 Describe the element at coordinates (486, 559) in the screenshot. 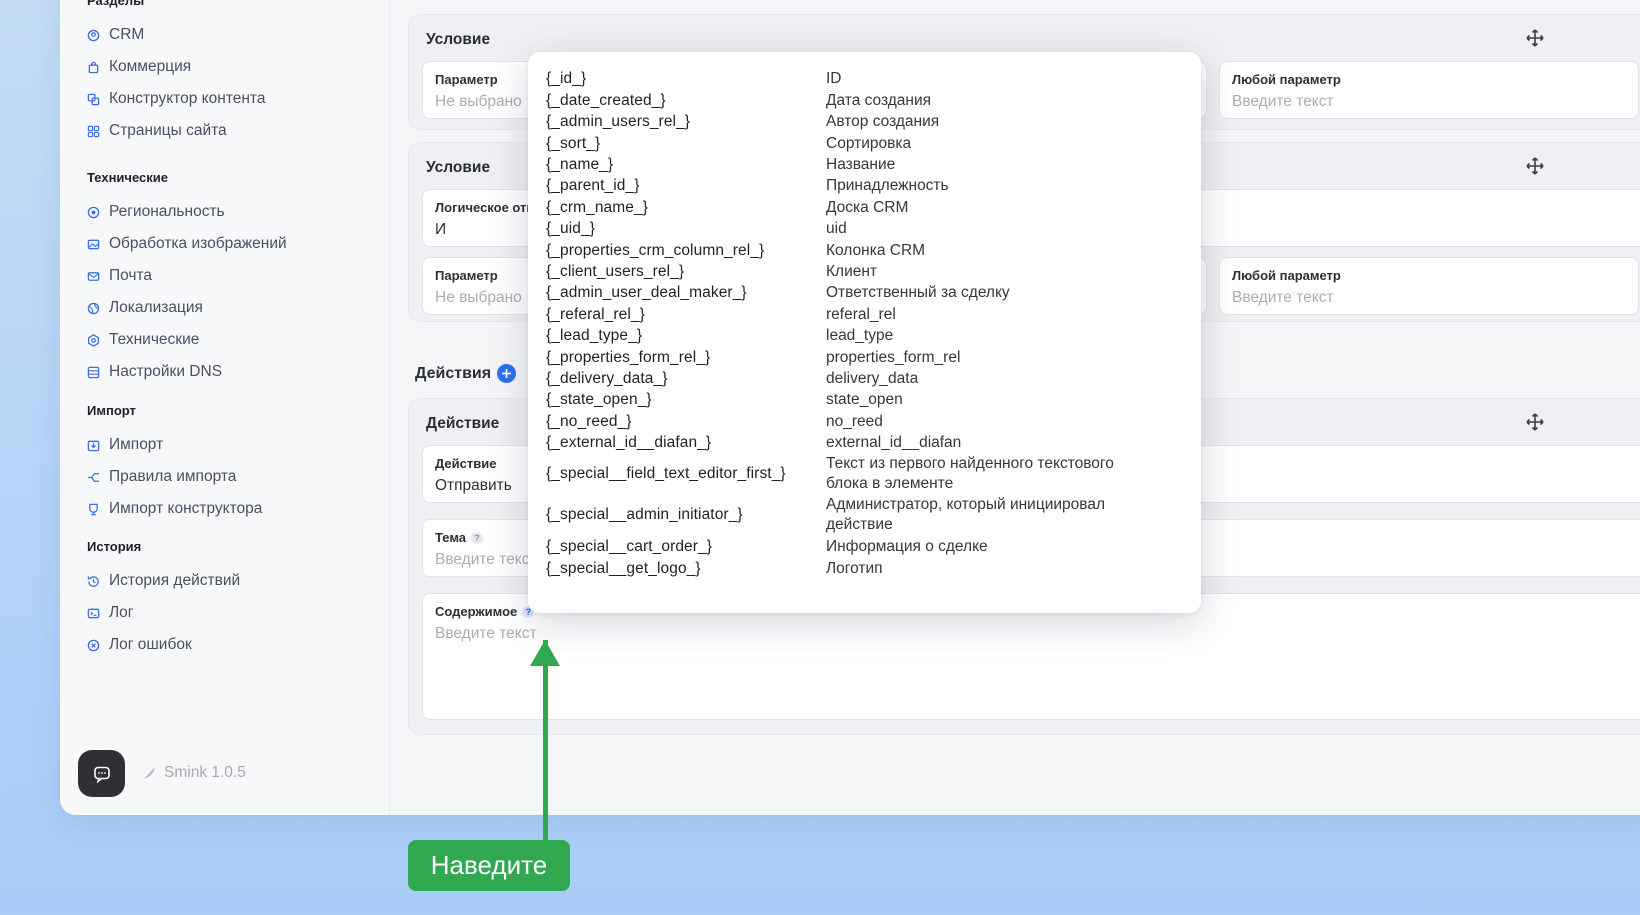

I see `subject-placeholder: Введите текст` at that location.